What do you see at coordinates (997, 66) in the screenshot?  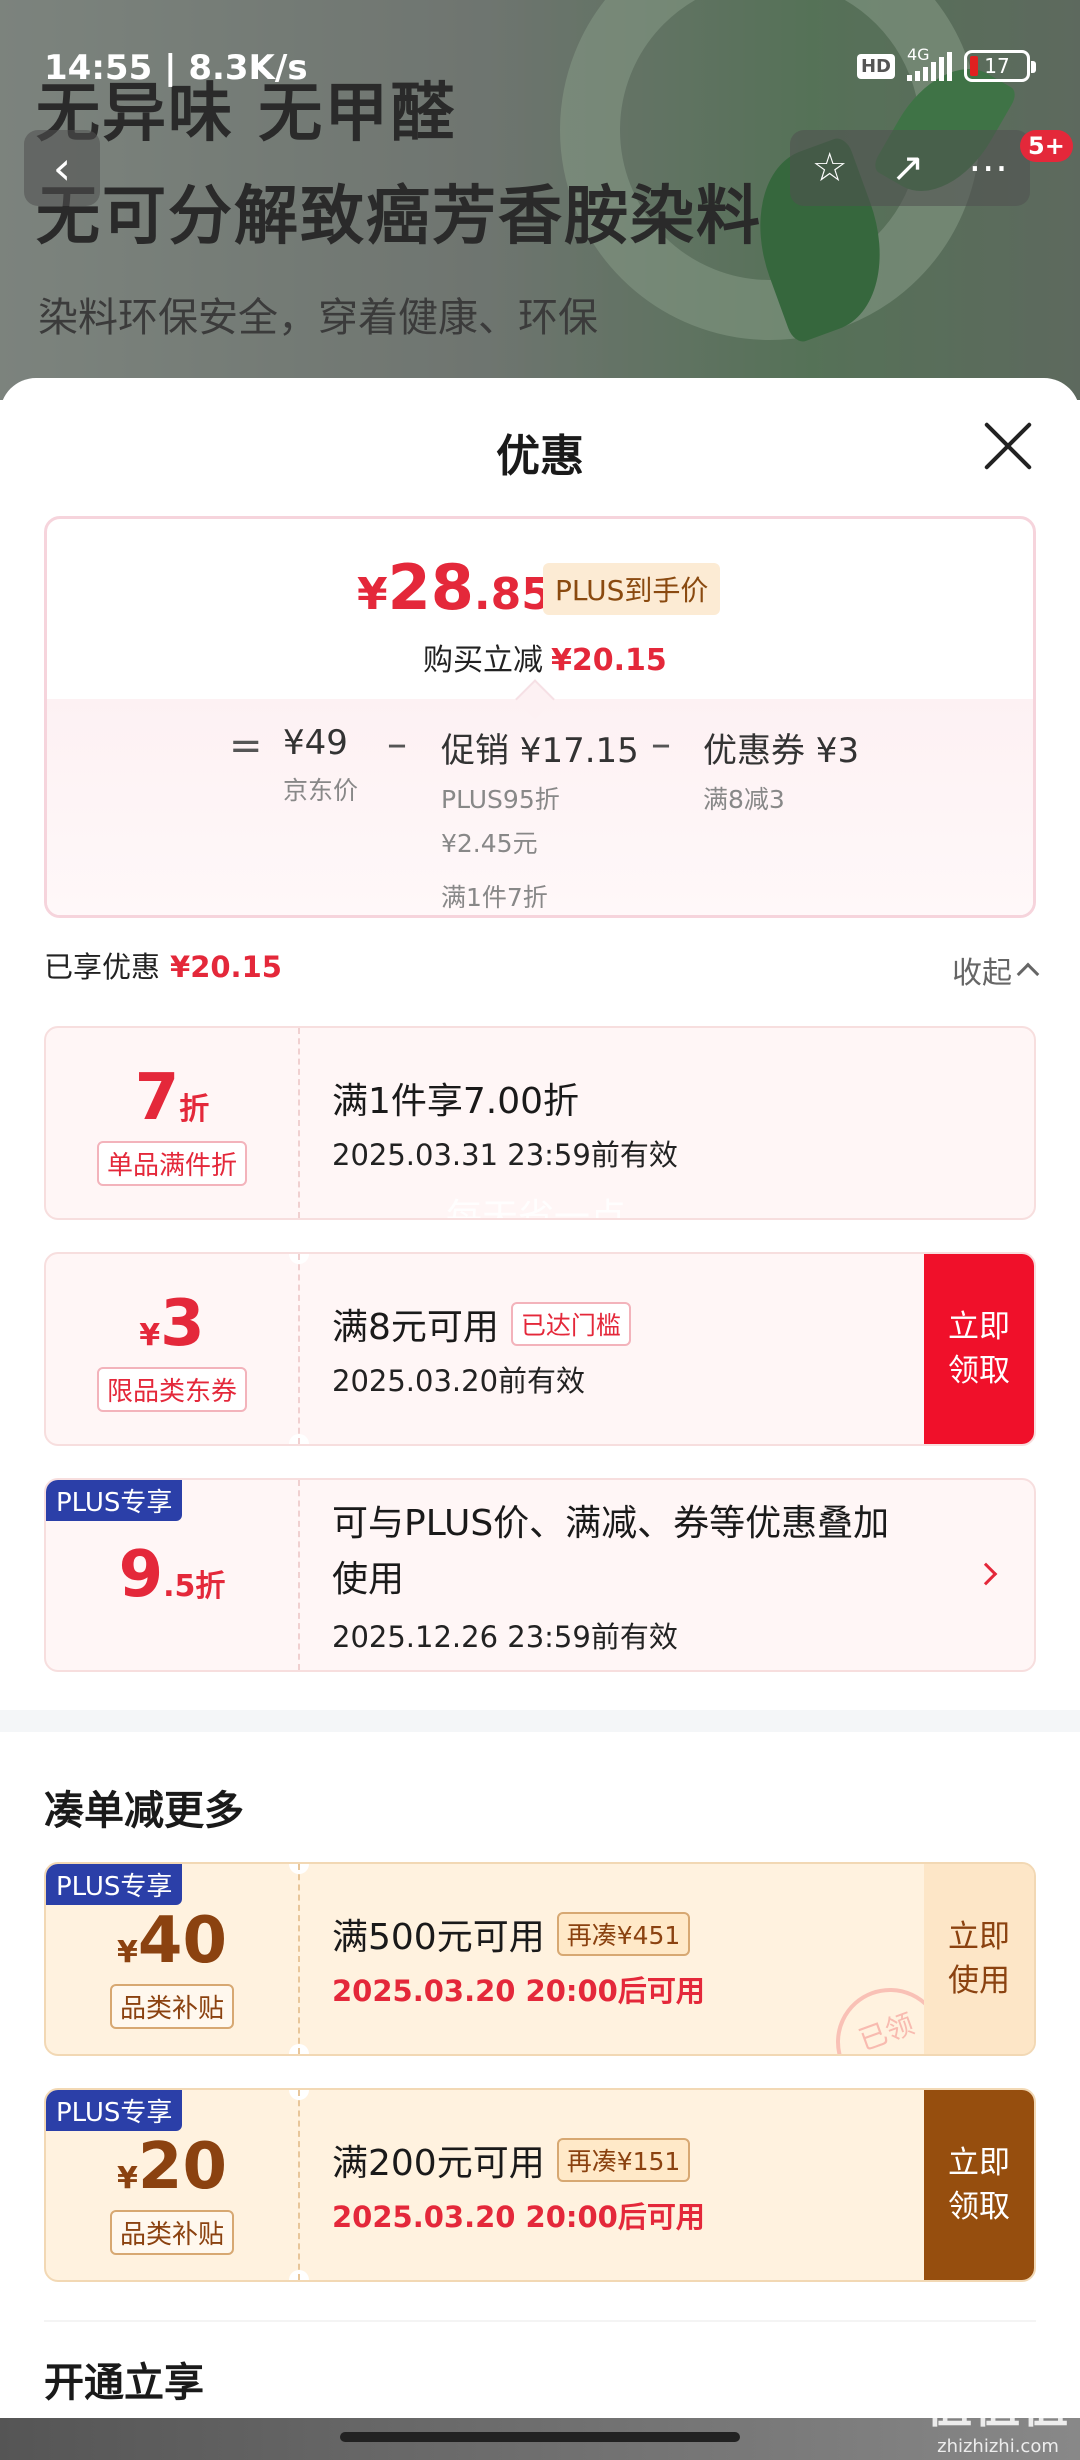 I see `battery-level: 17` at bounding box center [997, 66].